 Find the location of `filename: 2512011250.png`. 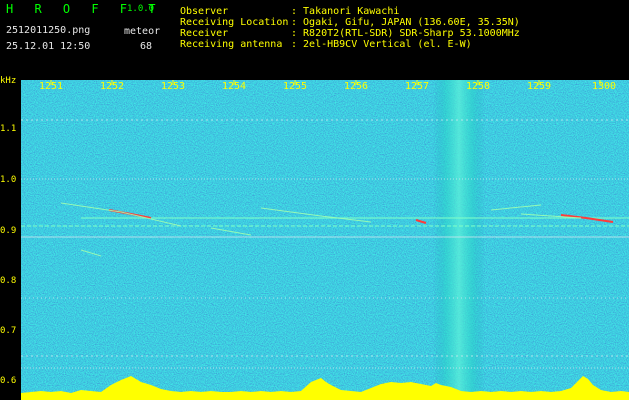

filename: 2512011250.png is located at coordinates (48, 30).